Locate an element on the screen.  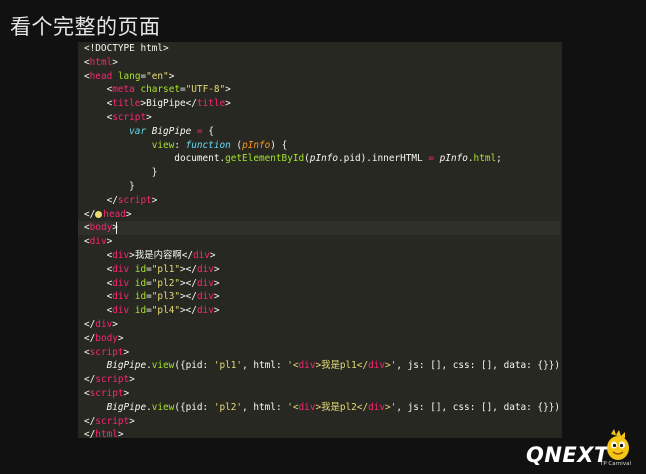
code-line: var BigPipe = { is located at coordinates (319, 132).